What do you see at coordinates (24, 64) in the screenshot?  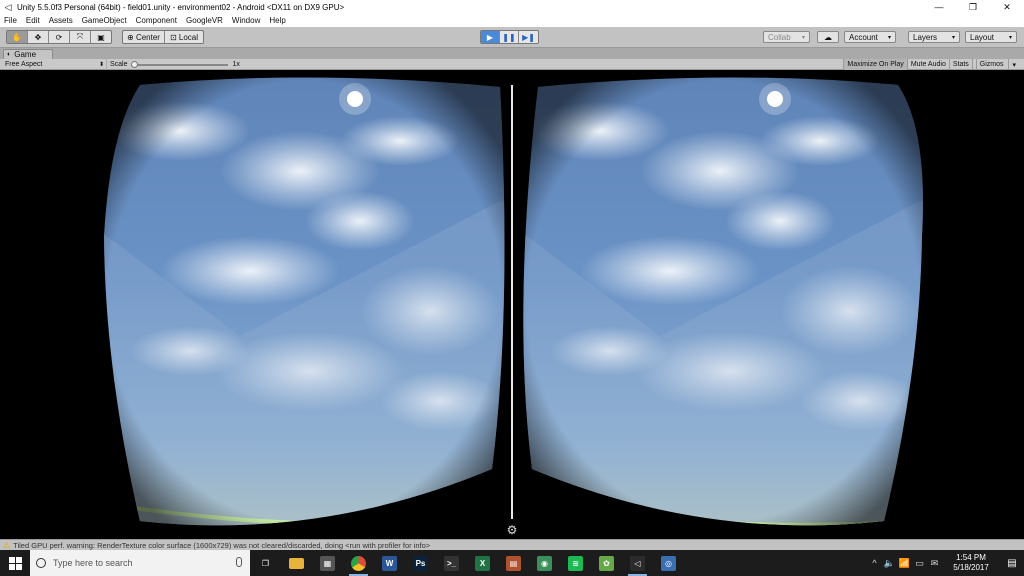 I see `aspect-label: Free Aspect` at bounding box center [24, 64].